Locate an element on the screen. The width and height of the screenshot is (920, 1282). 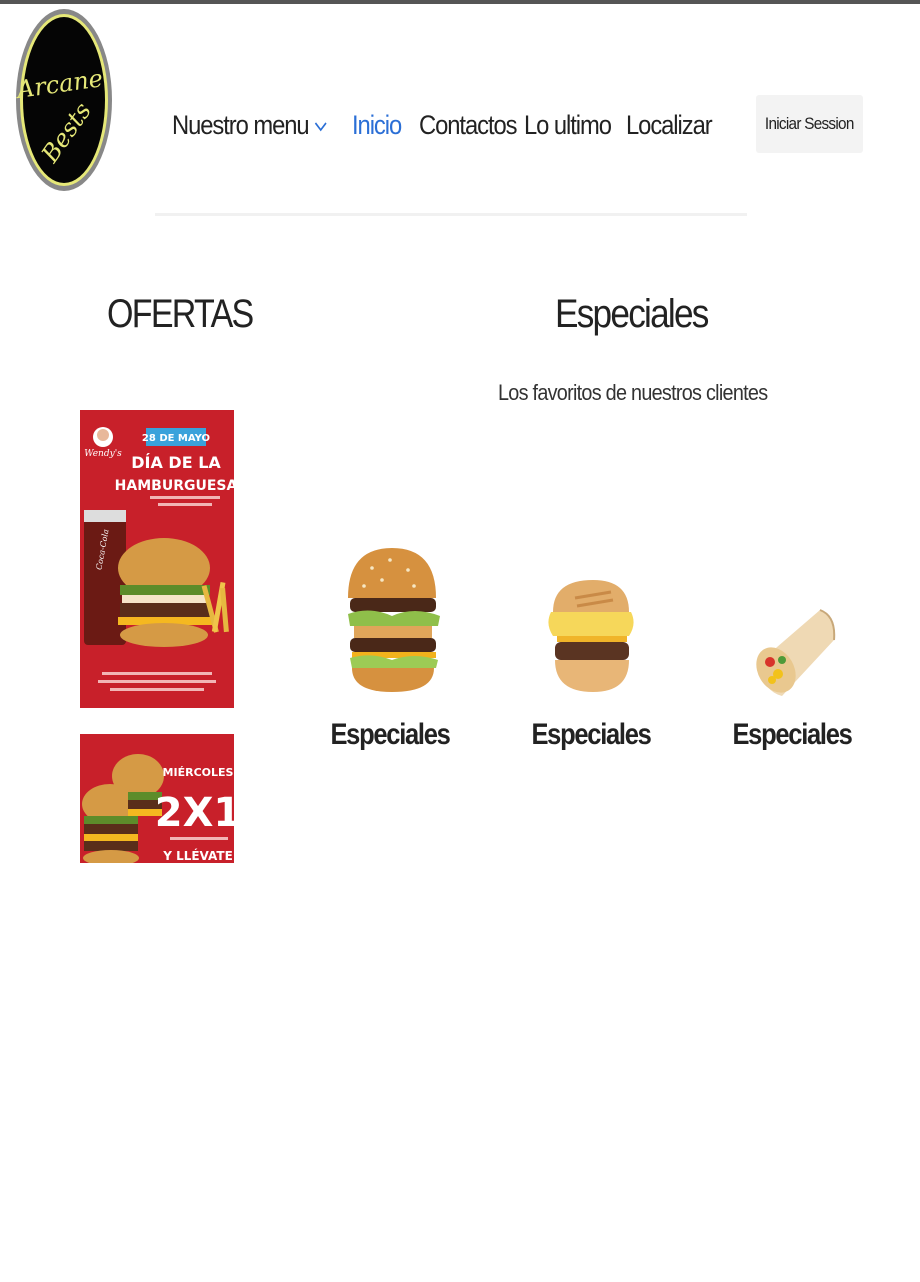
chevron-down-icon is located at coordinates (321, 126).